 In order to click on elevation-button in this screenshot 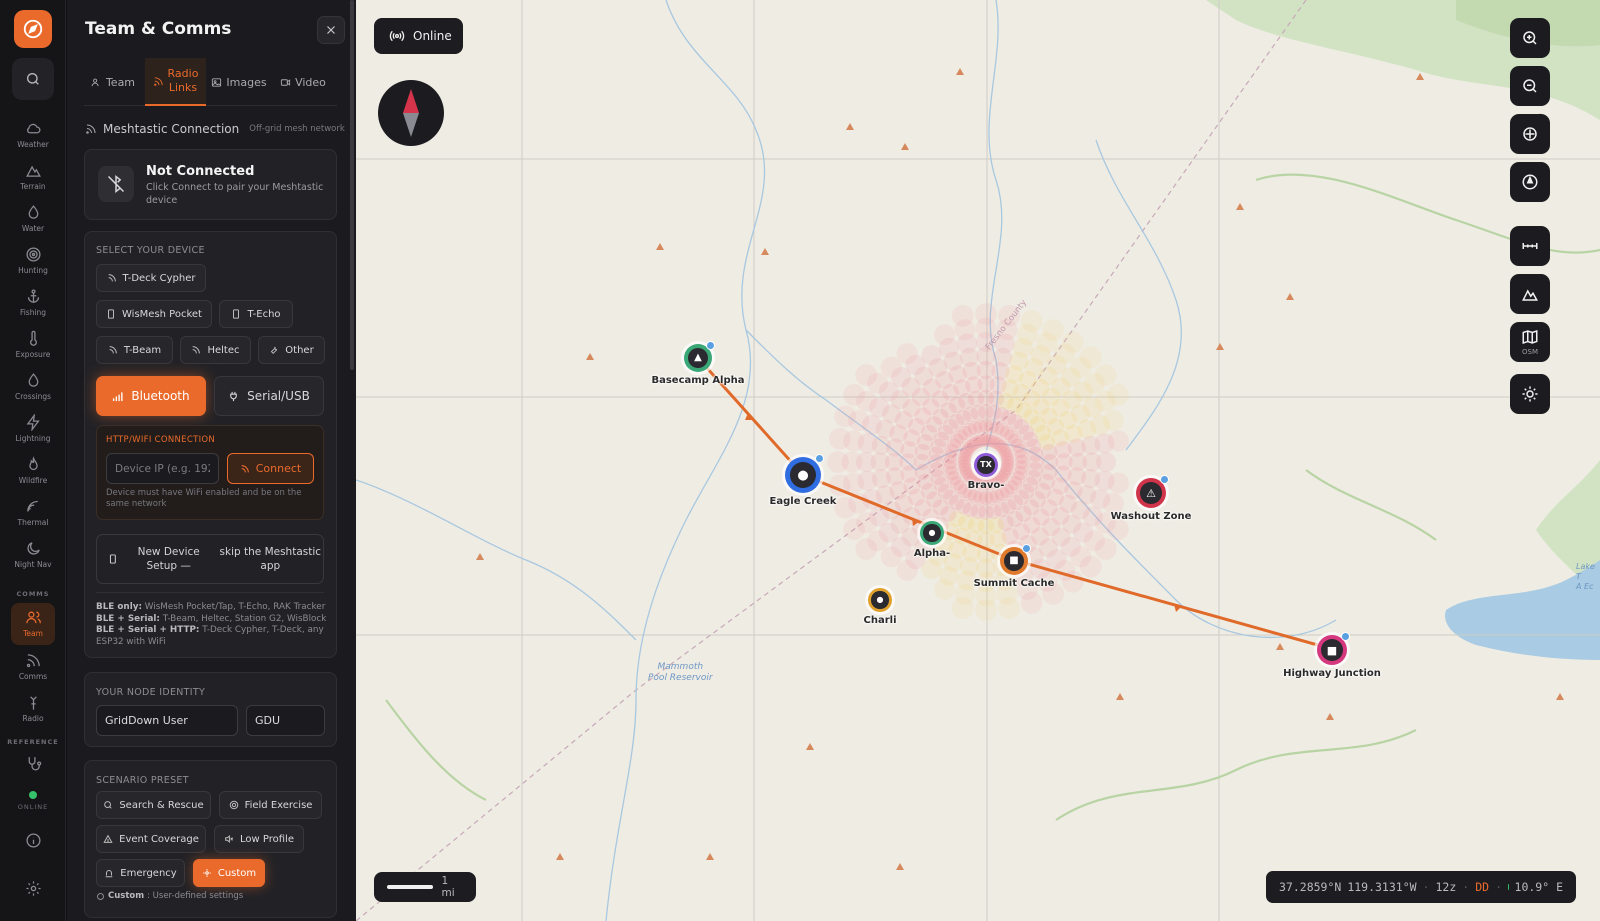, I will do `click(1530, 294)`.